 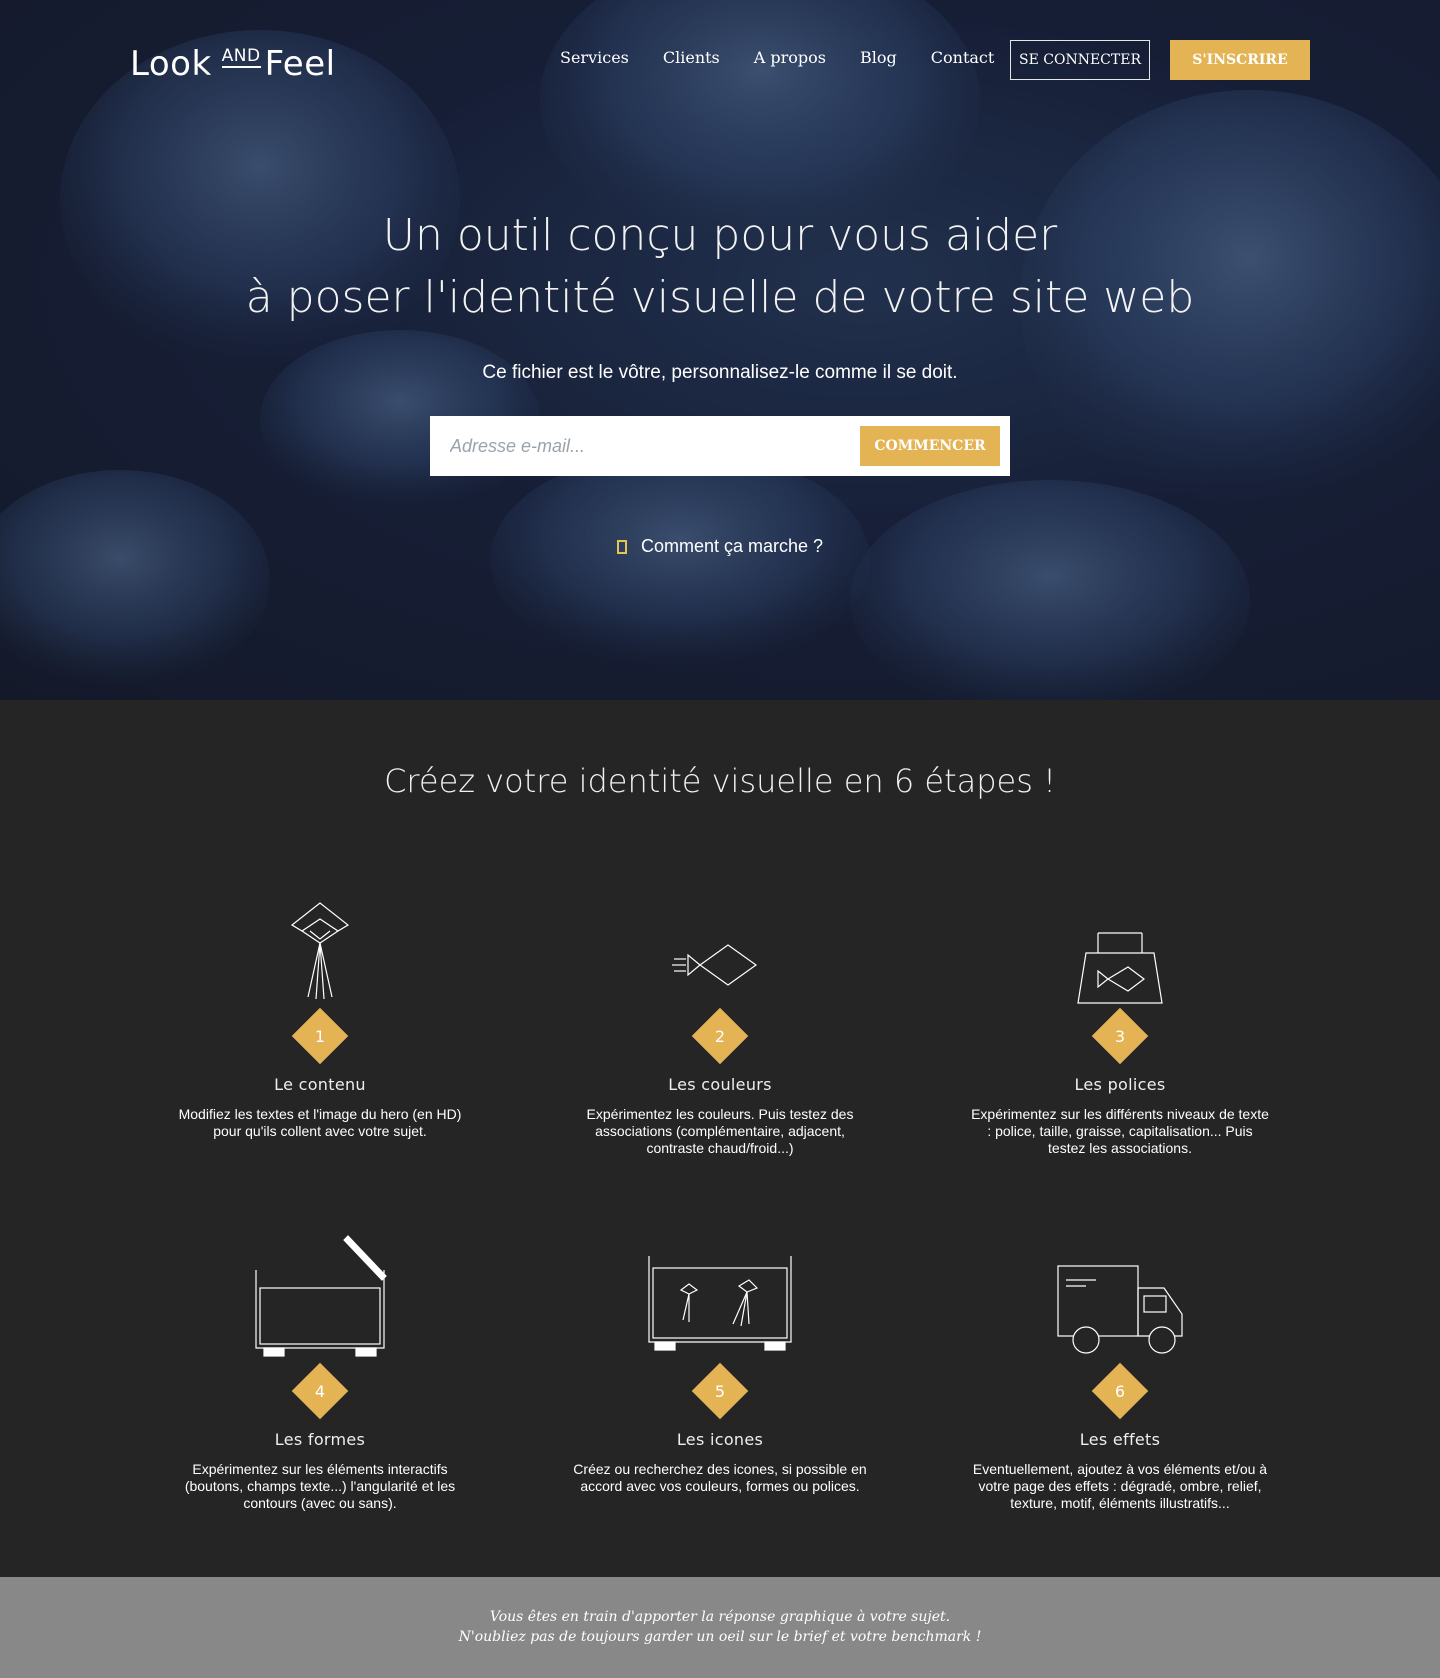 What do you see at coordinates (320, 1084) in the screenshot?
I see `step-title: Le contenu` at bounding box center [320, 1084].